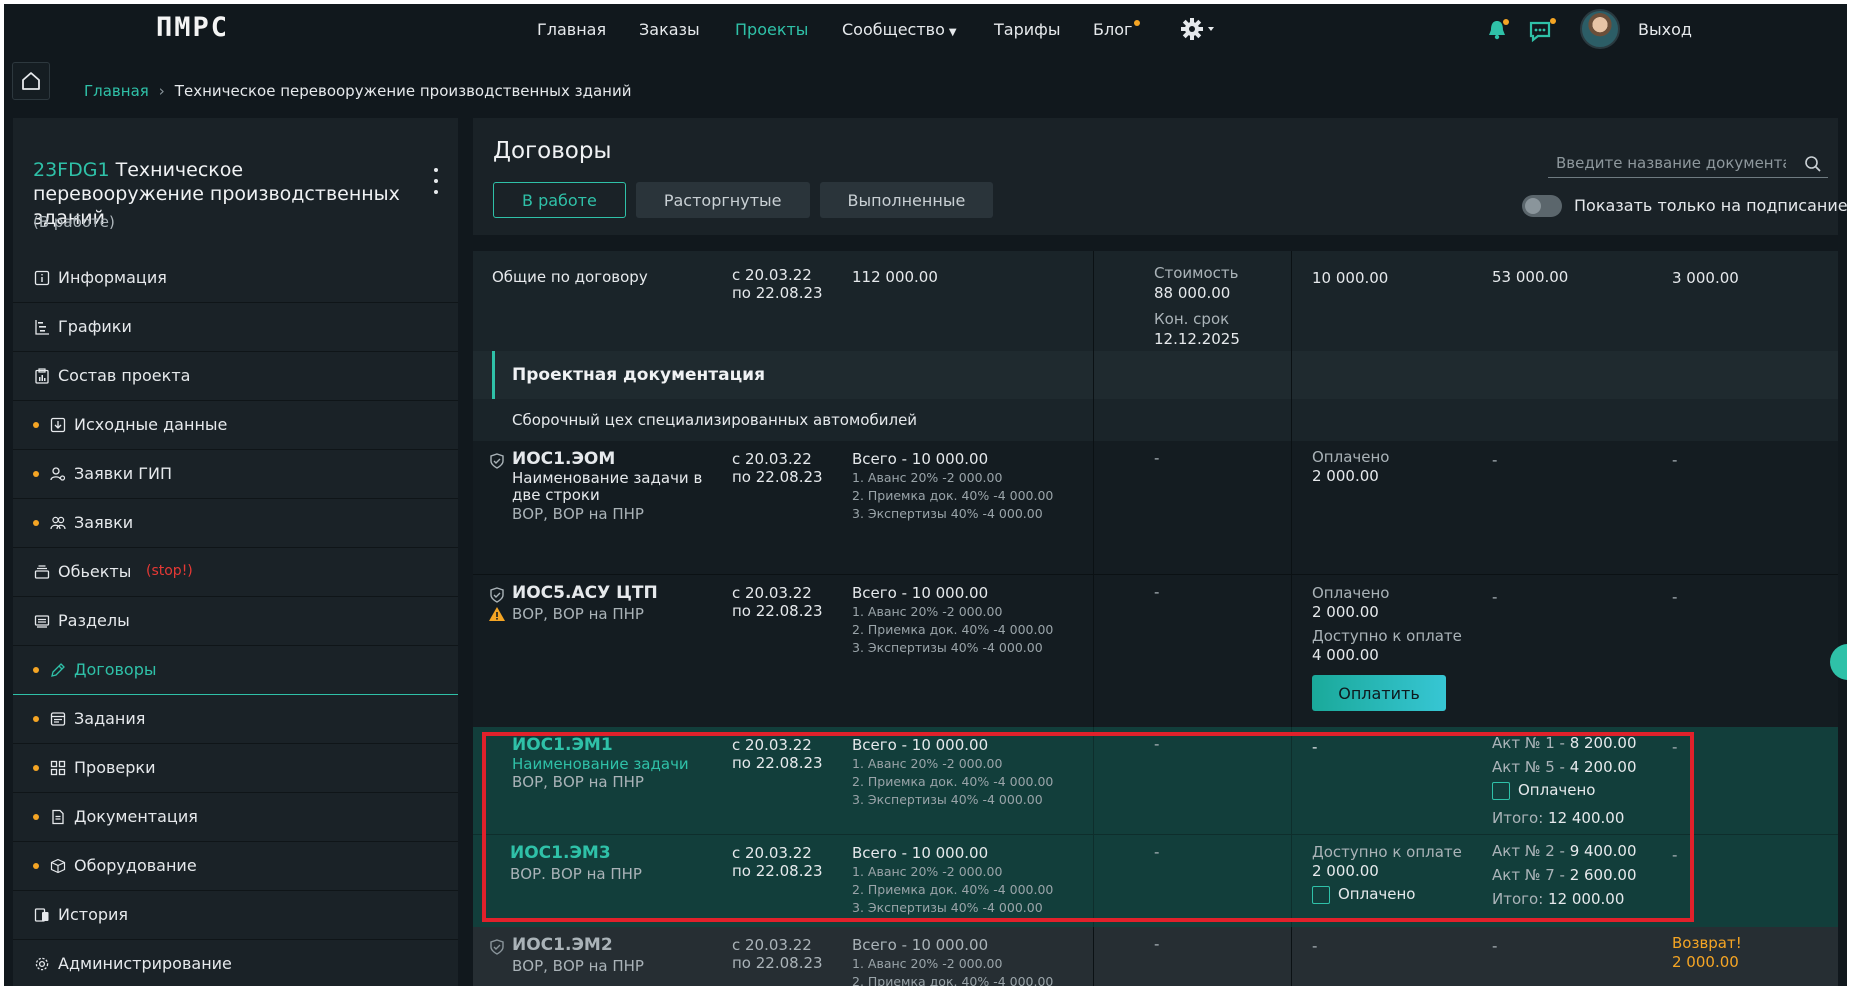  Describe the element at coordinates (1196, 273) in the screenshot. I see `summary-cost-label: Стоимость` at that location.